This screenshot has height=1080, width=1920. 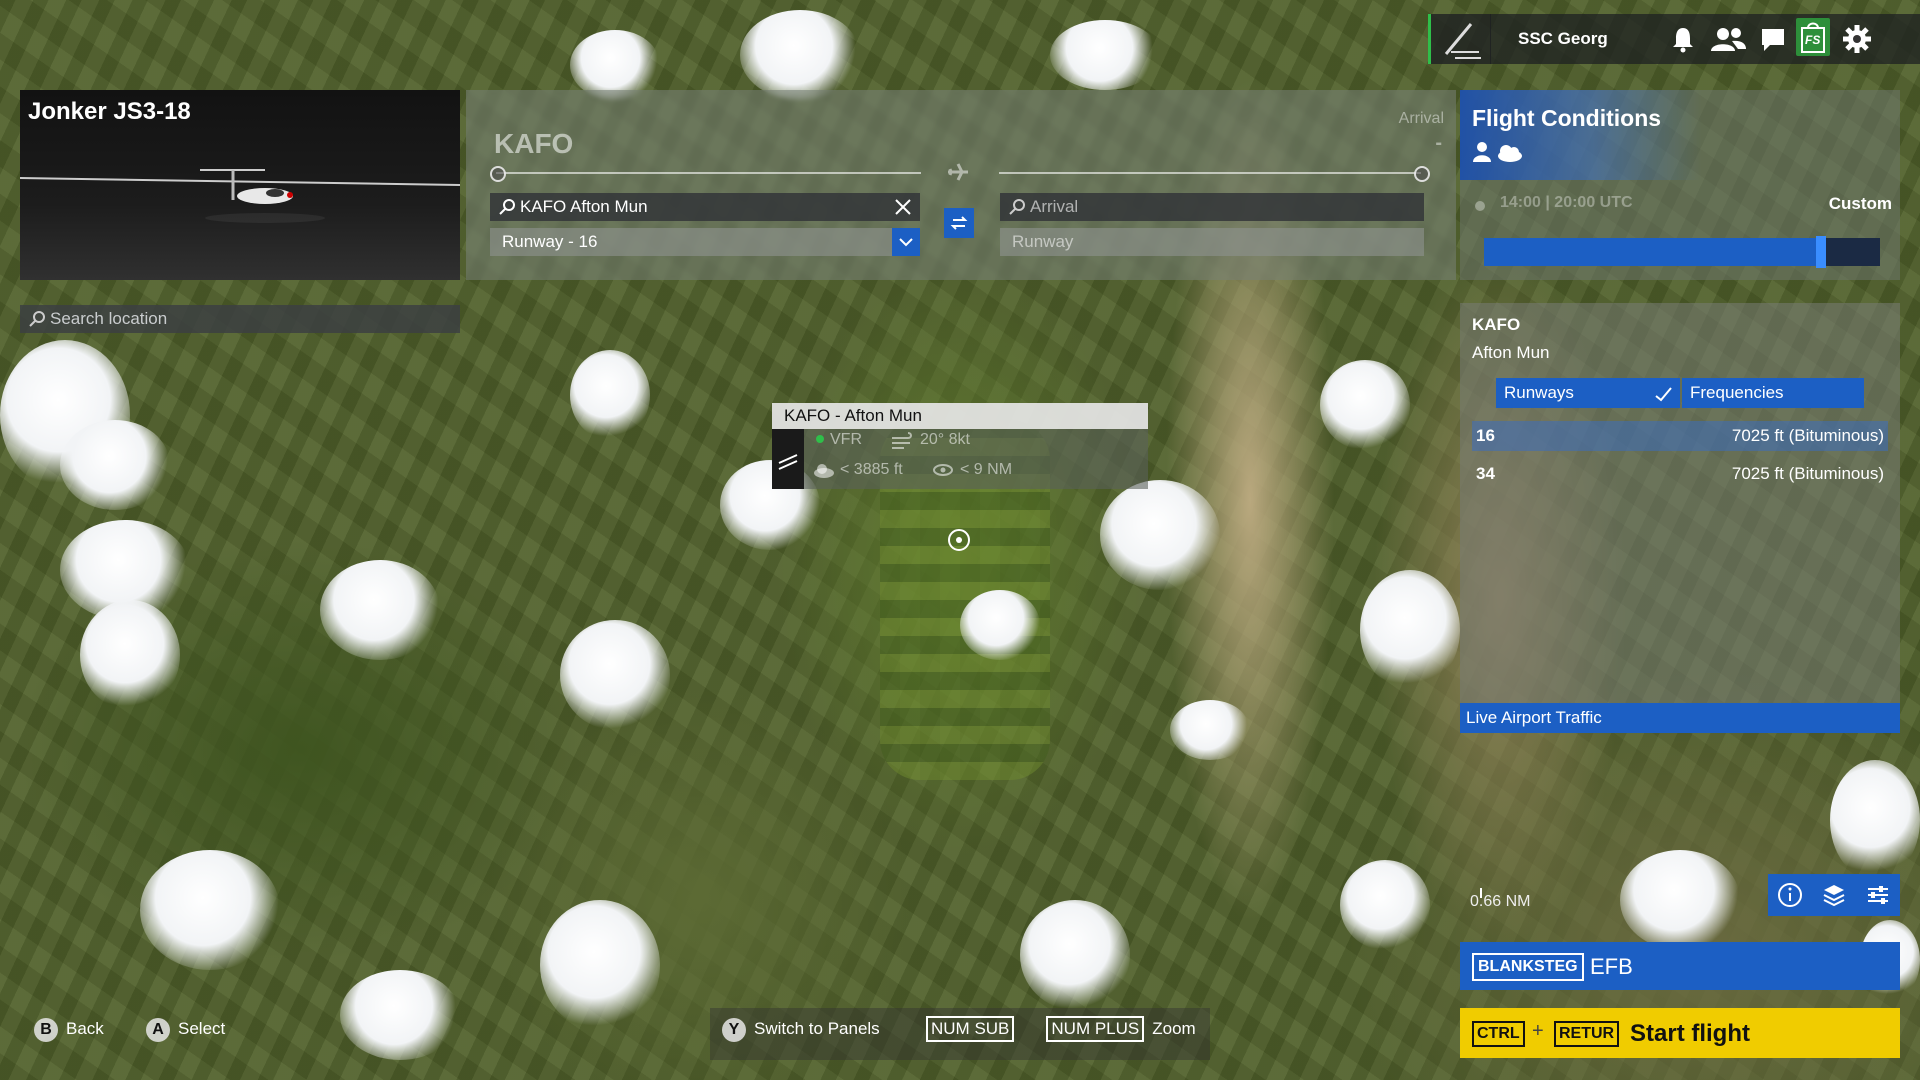 What do you see at coordinates (705, 242) in the screenshot?
I see `departure-runway-select: Runway - 16` at bounding box center [705, 242].